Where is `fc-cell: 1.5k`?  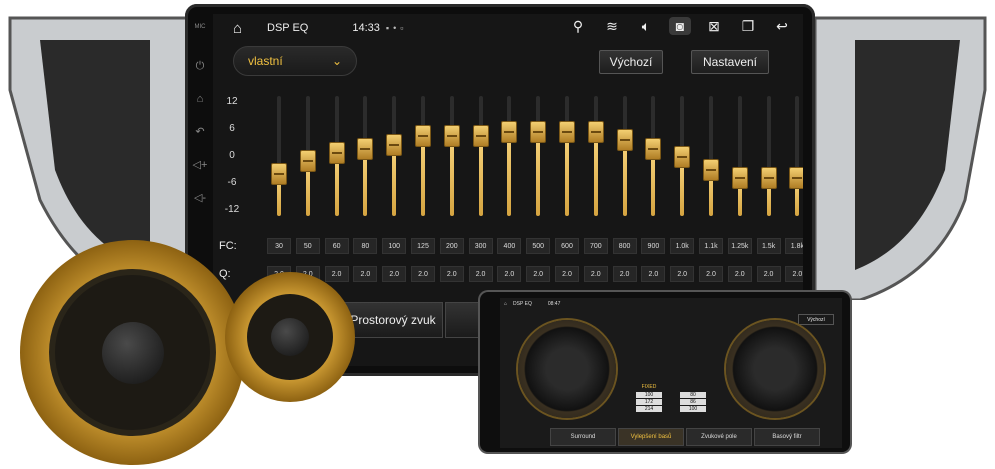
fc-cell: 1.5k is located at coordinates (768, 246).